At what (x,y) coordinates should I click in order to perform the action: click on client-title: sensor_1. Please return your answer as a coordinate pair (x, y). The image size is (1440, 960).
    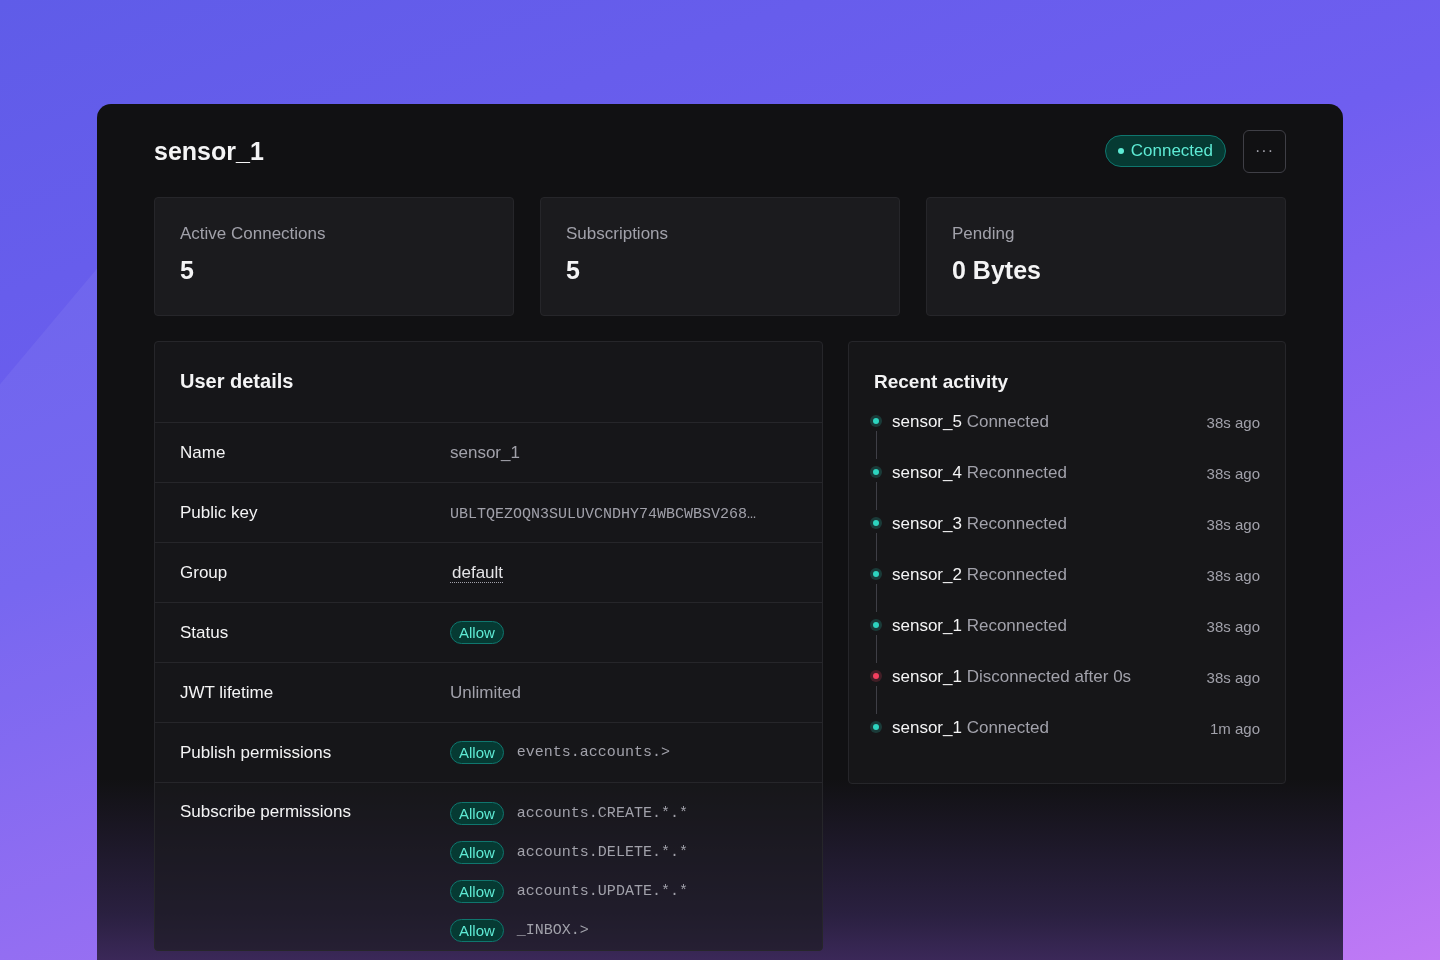
    Looking at the image, I should click on (209, 151).